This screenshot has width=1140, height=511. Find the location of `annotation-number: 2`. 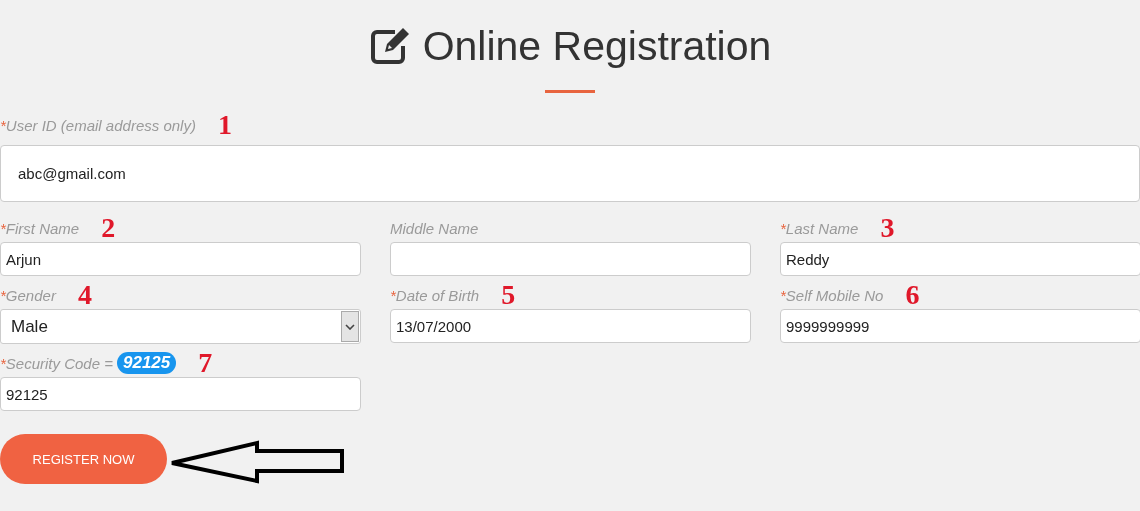

annotation-number: 2 is located at coordinates (108, 228).